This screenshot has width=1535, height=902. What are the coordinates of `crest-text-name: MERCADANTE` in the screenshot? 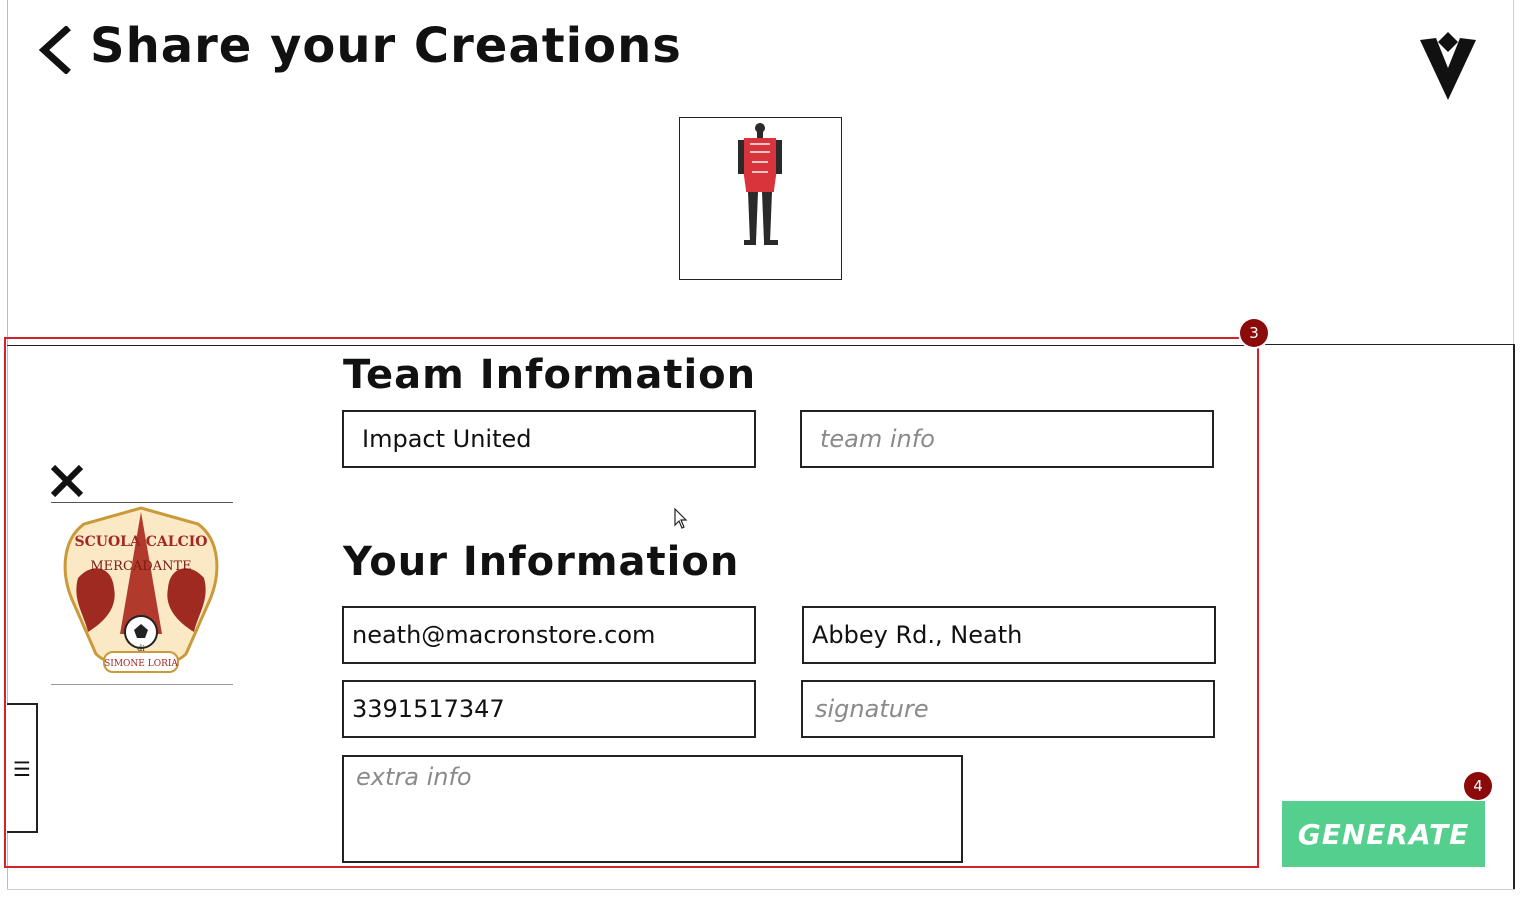 It's located at (140, 566).